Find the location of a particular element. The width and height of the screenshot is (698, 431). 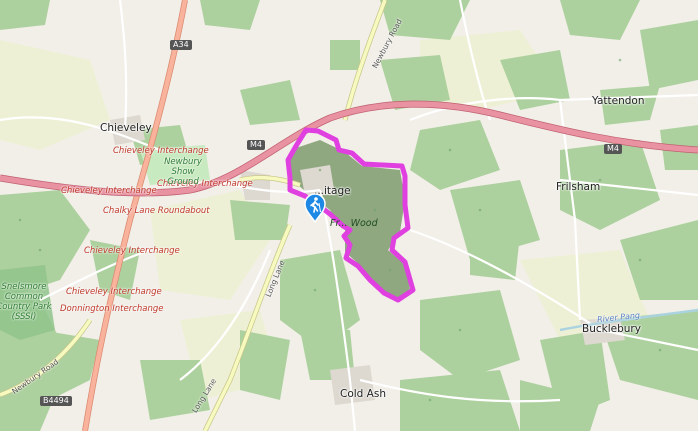

place-chieveley: Chieveley is located at coordinates (126, 128).